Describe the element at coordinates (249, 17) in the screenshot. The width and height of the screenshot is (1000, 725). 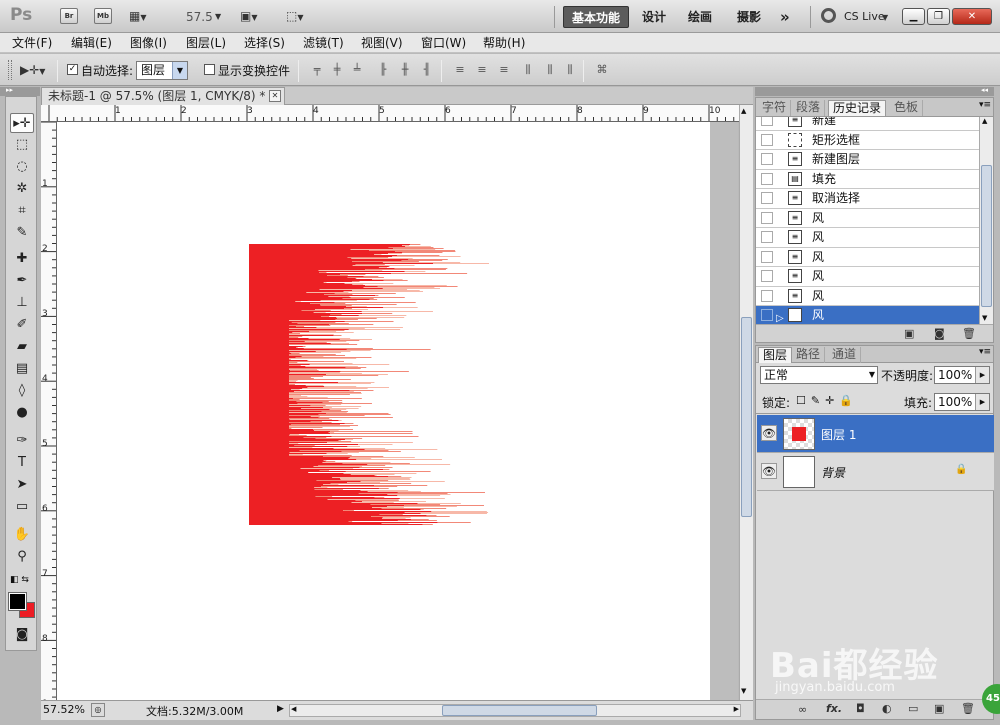
I see `arrange-documents-icon: ▣▼` at that location.